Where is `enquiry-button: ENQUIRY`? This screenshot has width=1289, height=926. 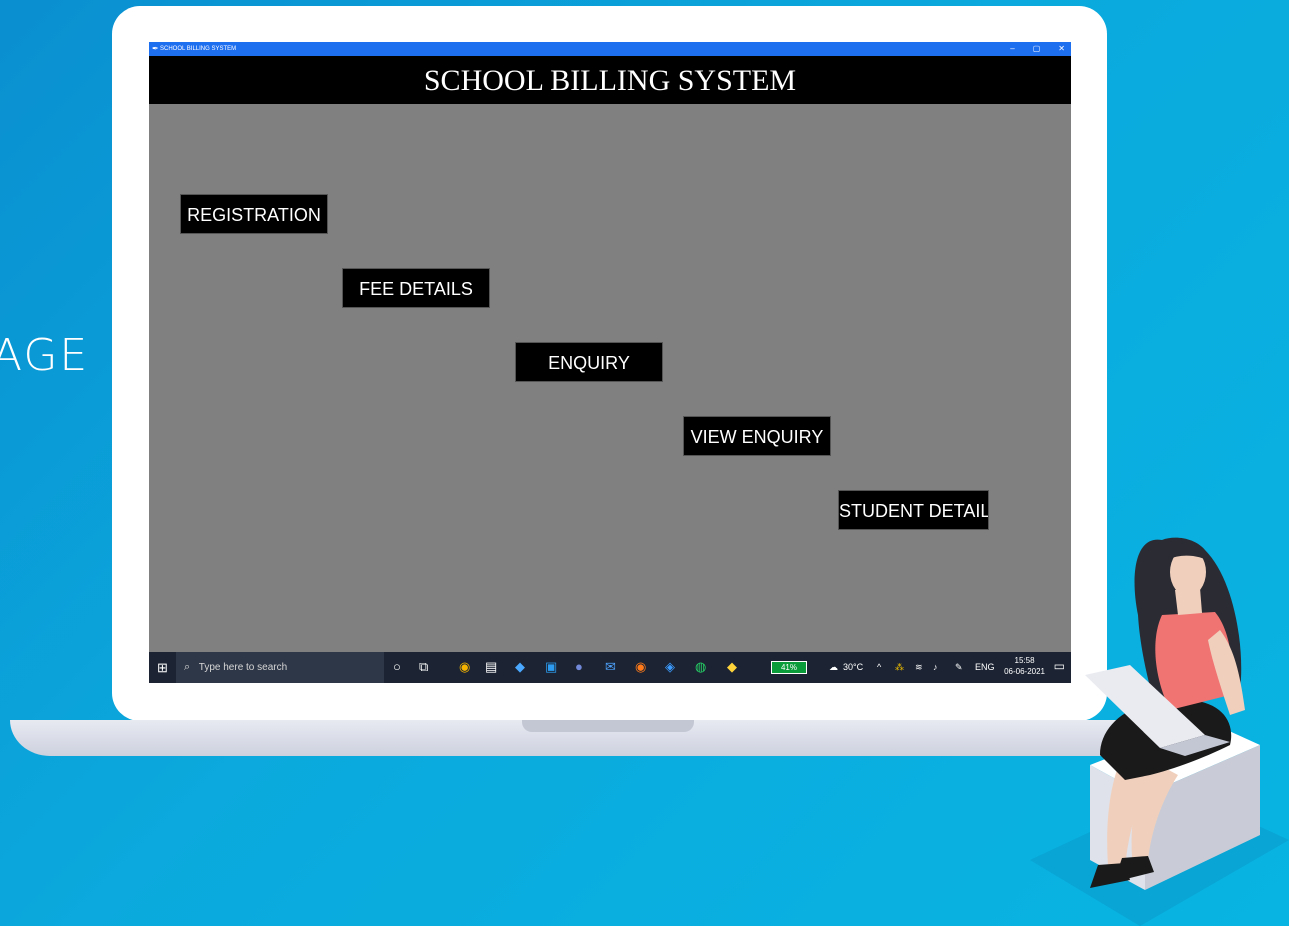 enquiry-button: ENQUIRY is located at coordinates (589, 362).